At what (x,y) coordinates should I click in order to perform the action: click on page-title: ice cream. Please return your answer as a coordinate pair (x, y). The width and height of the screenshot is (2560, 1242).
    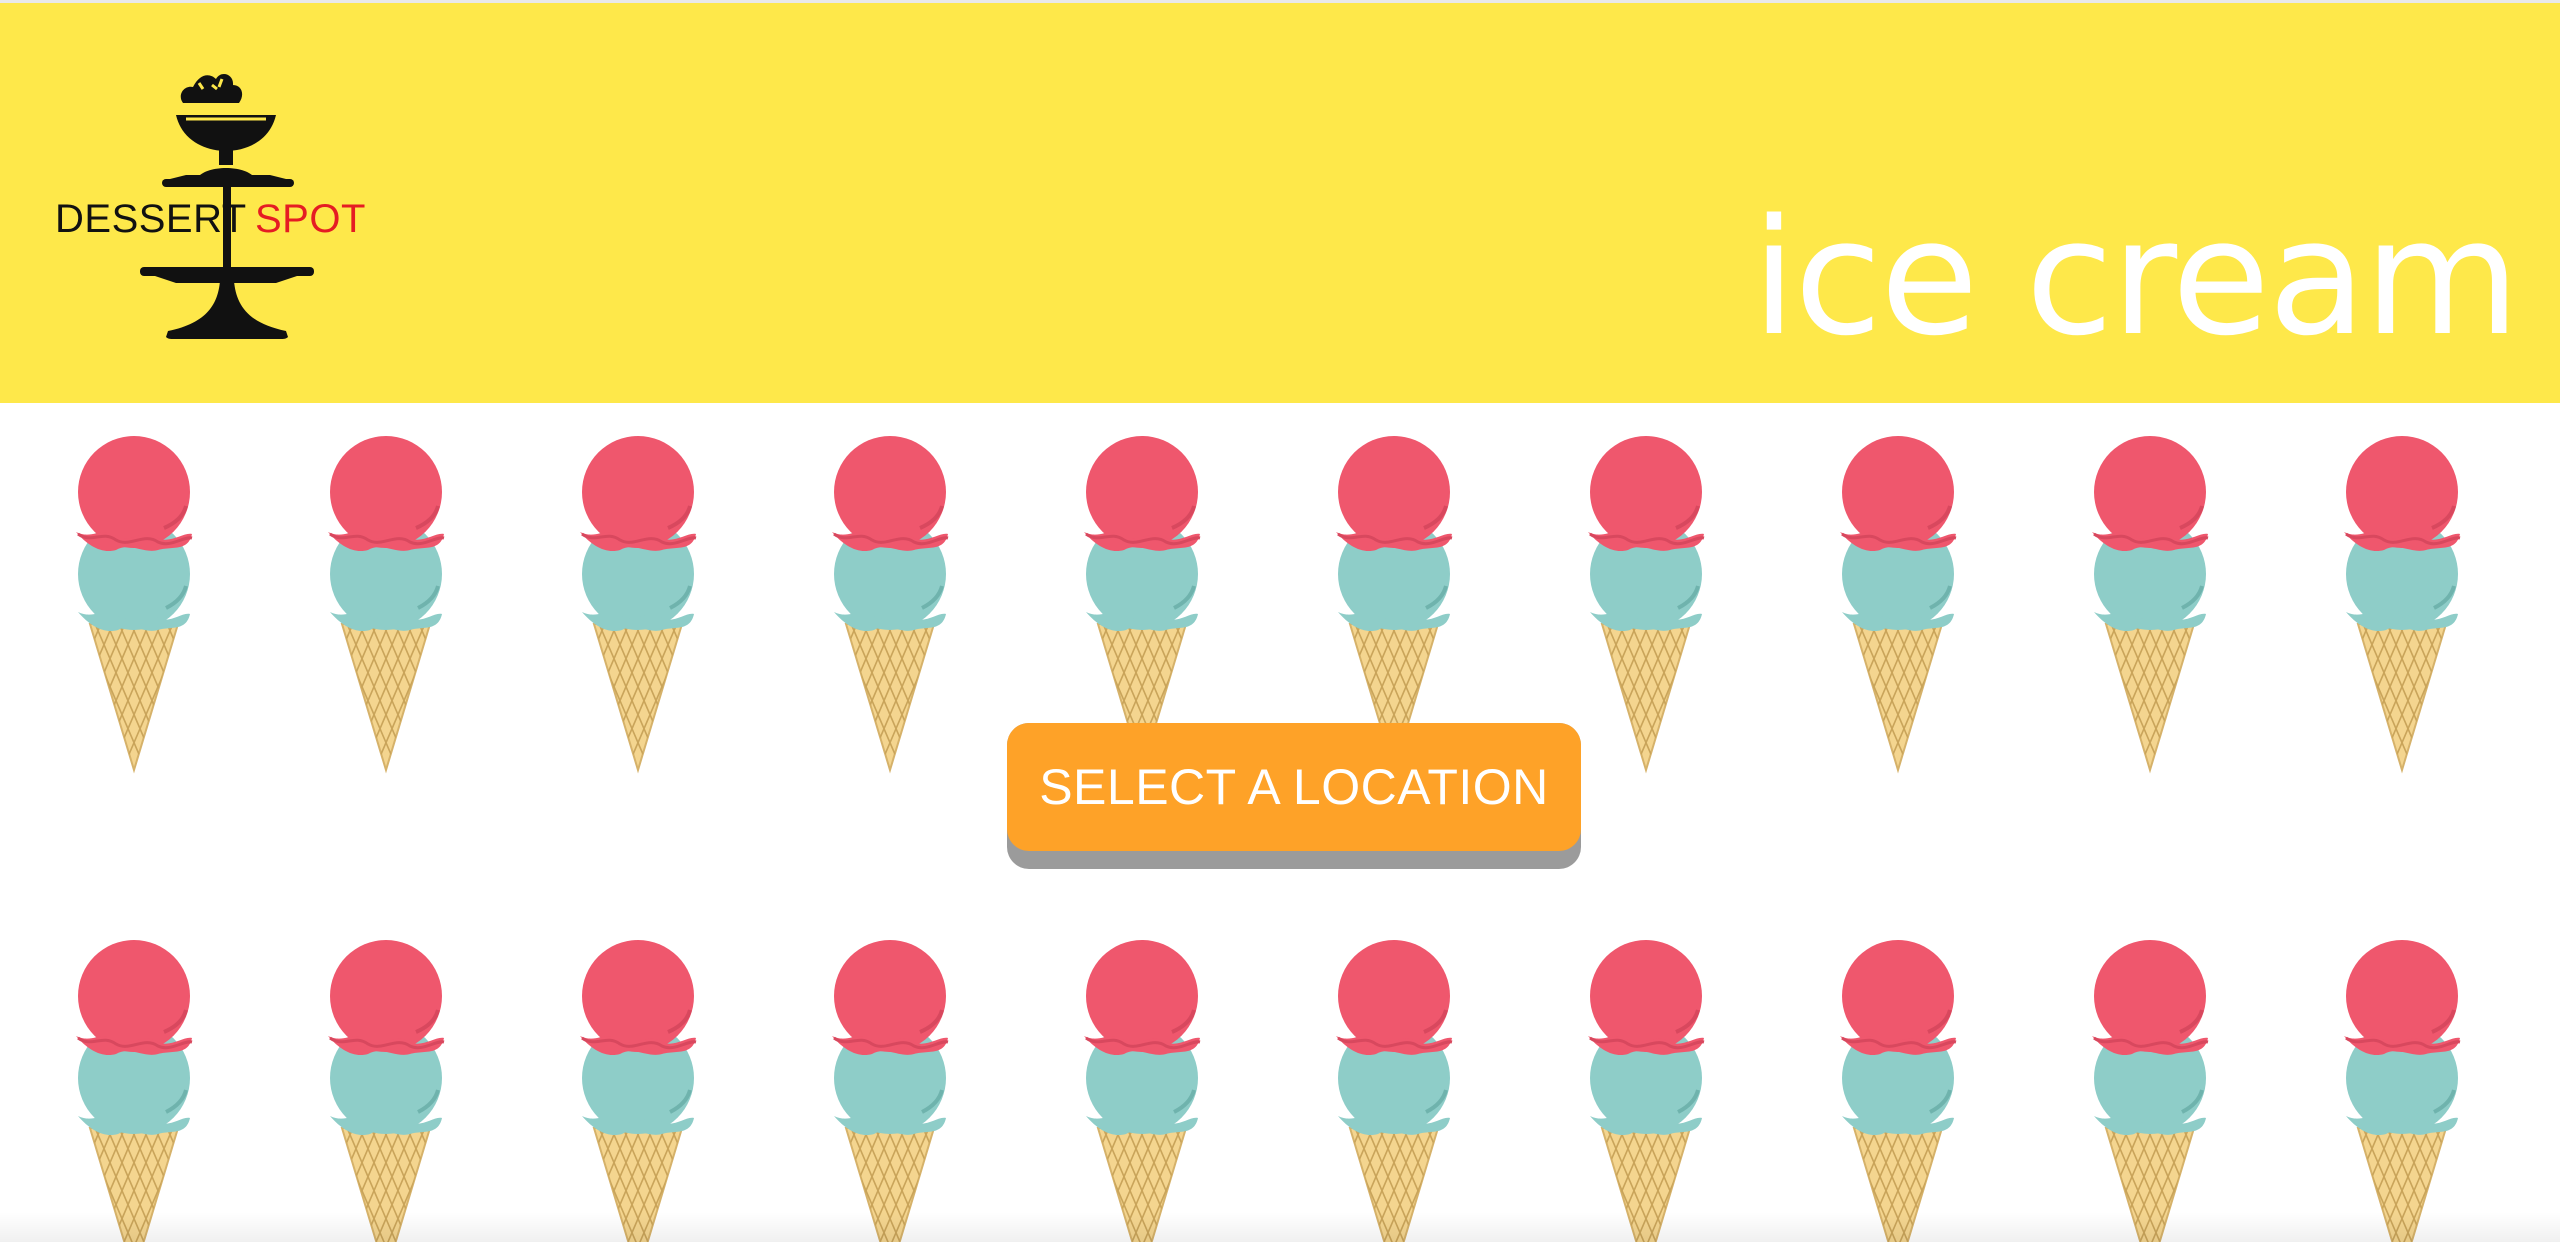
    Looking at the image, I should click on (2135, 277).